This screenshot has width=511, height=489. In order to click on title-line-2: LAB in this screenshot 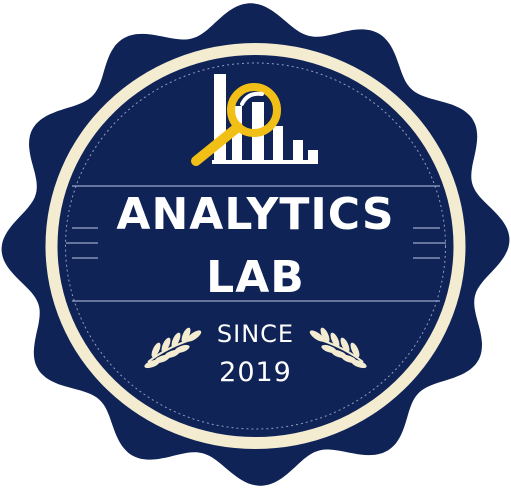, I will do `click(255, 277)`.